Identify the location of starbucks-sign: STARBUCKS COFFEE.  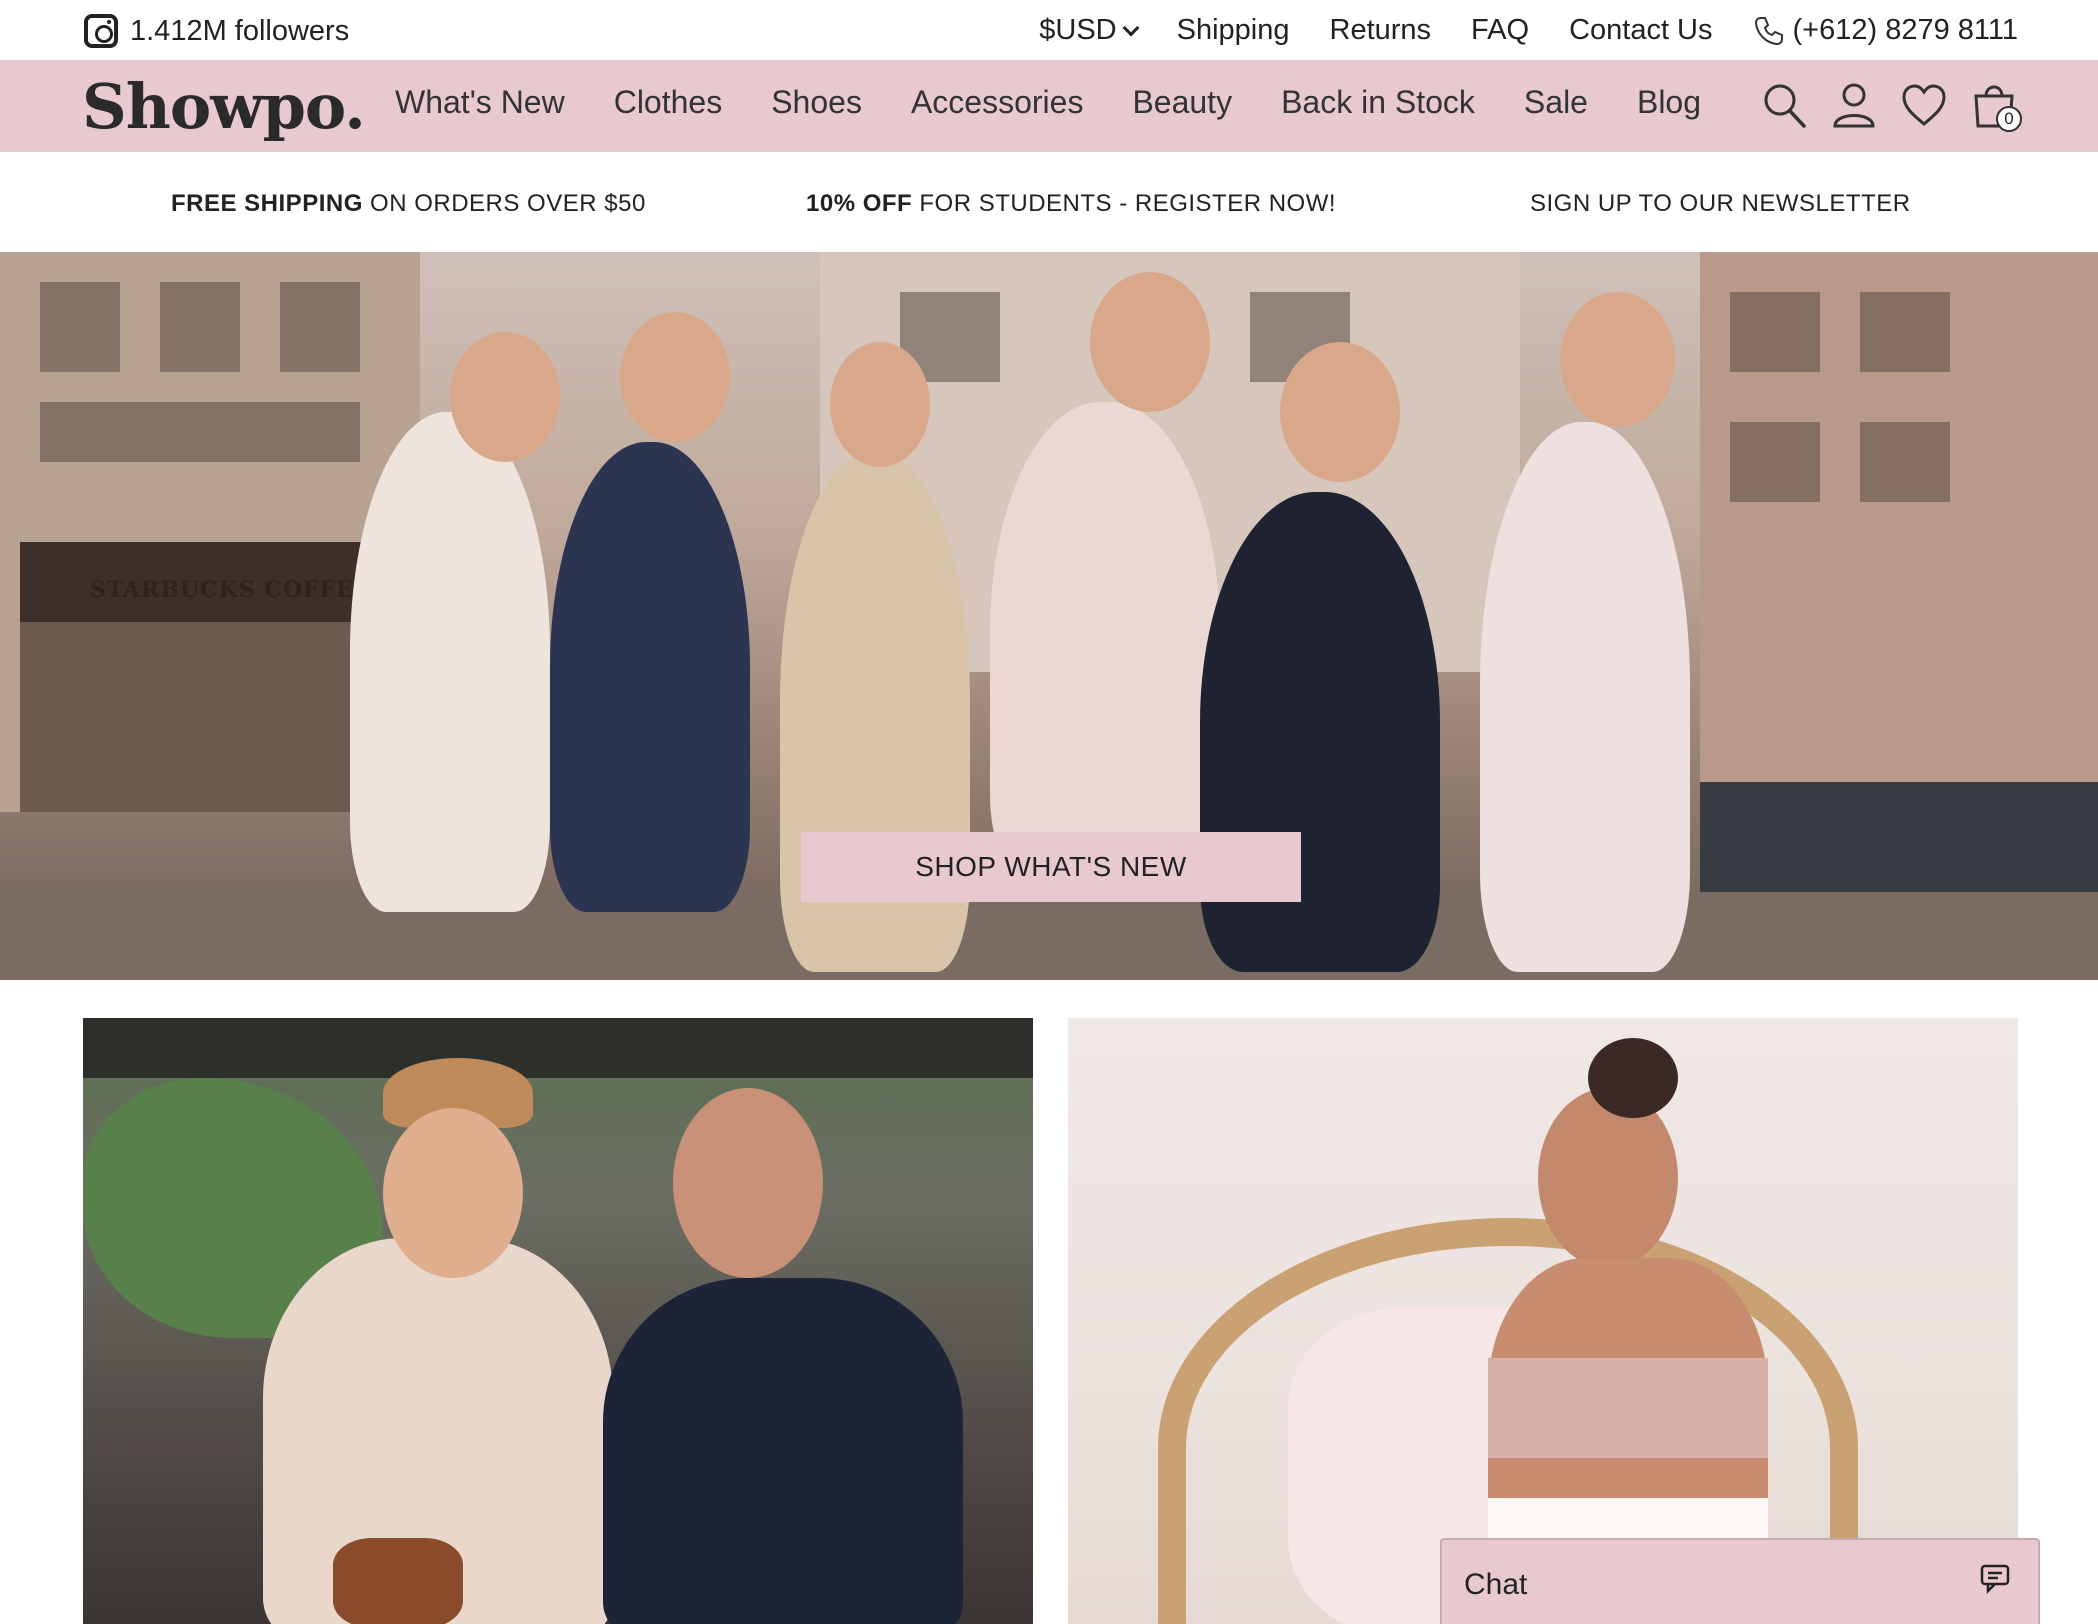
(231, 590).